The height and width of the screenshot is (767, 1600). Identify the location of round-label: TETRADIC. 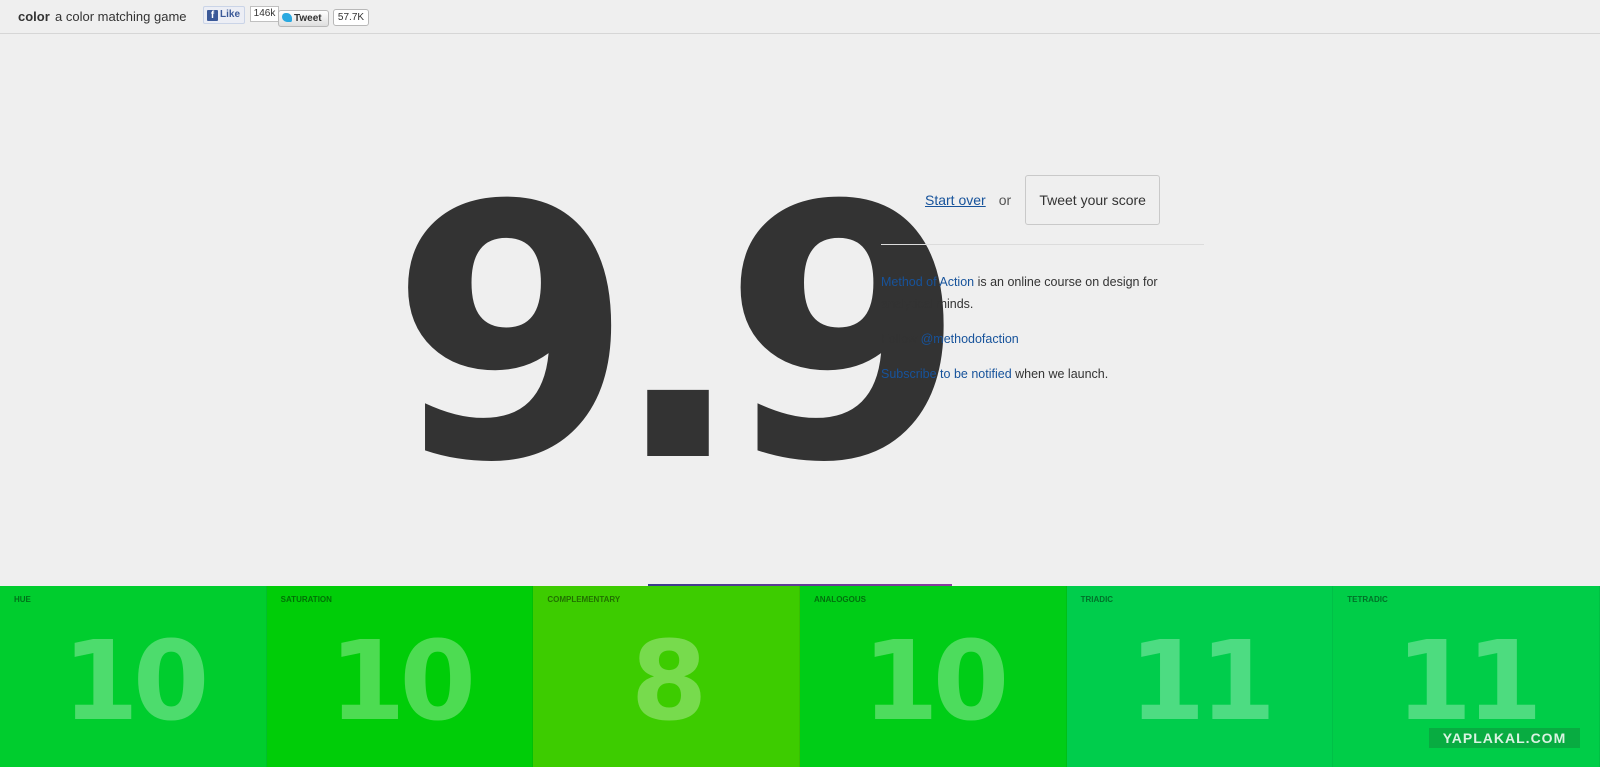
(1367, 599).